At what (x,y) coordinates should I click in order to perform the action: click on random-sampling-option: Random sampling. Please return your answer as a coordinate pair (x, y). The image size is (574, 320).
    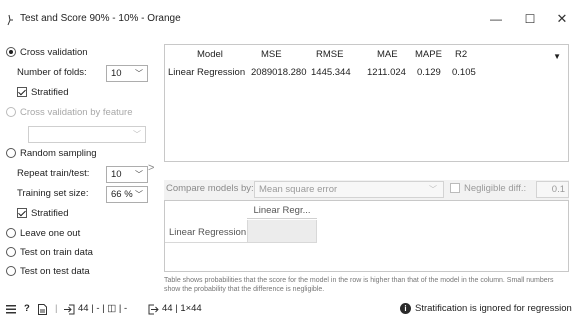
    Looking at the image, I should click on (51, 154).